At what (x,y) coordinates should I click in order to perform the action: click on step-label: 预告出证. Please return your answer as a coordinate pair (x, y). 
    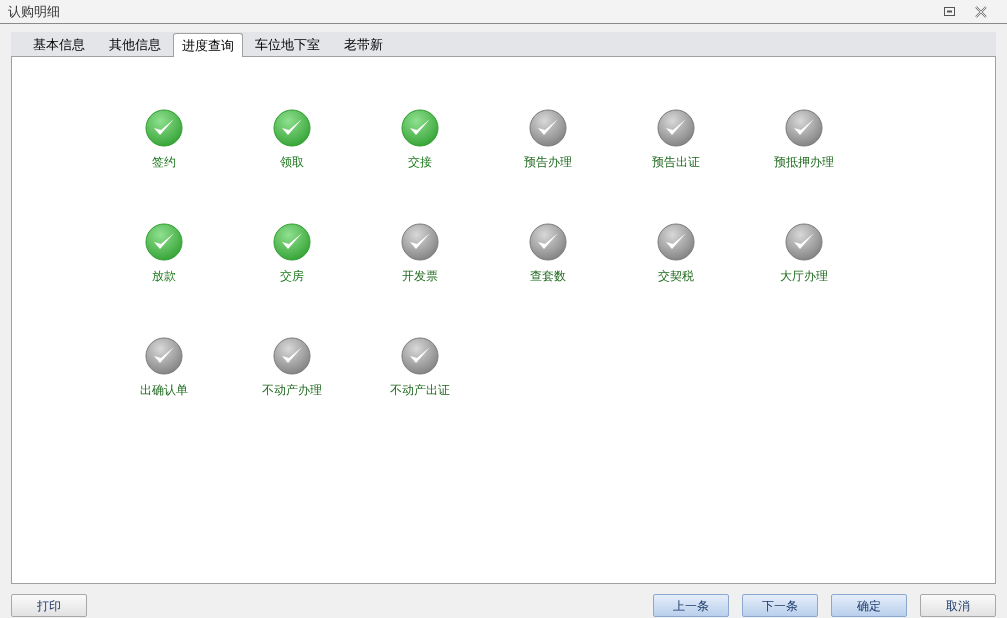
    Looking at the image, I should click on (676, 162).